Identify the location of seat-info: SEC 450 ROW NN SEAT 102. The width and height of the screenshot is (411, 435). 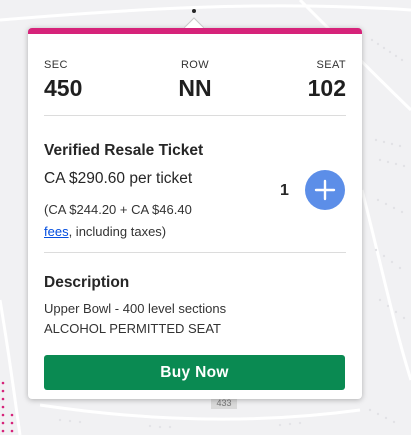
(195, 80).